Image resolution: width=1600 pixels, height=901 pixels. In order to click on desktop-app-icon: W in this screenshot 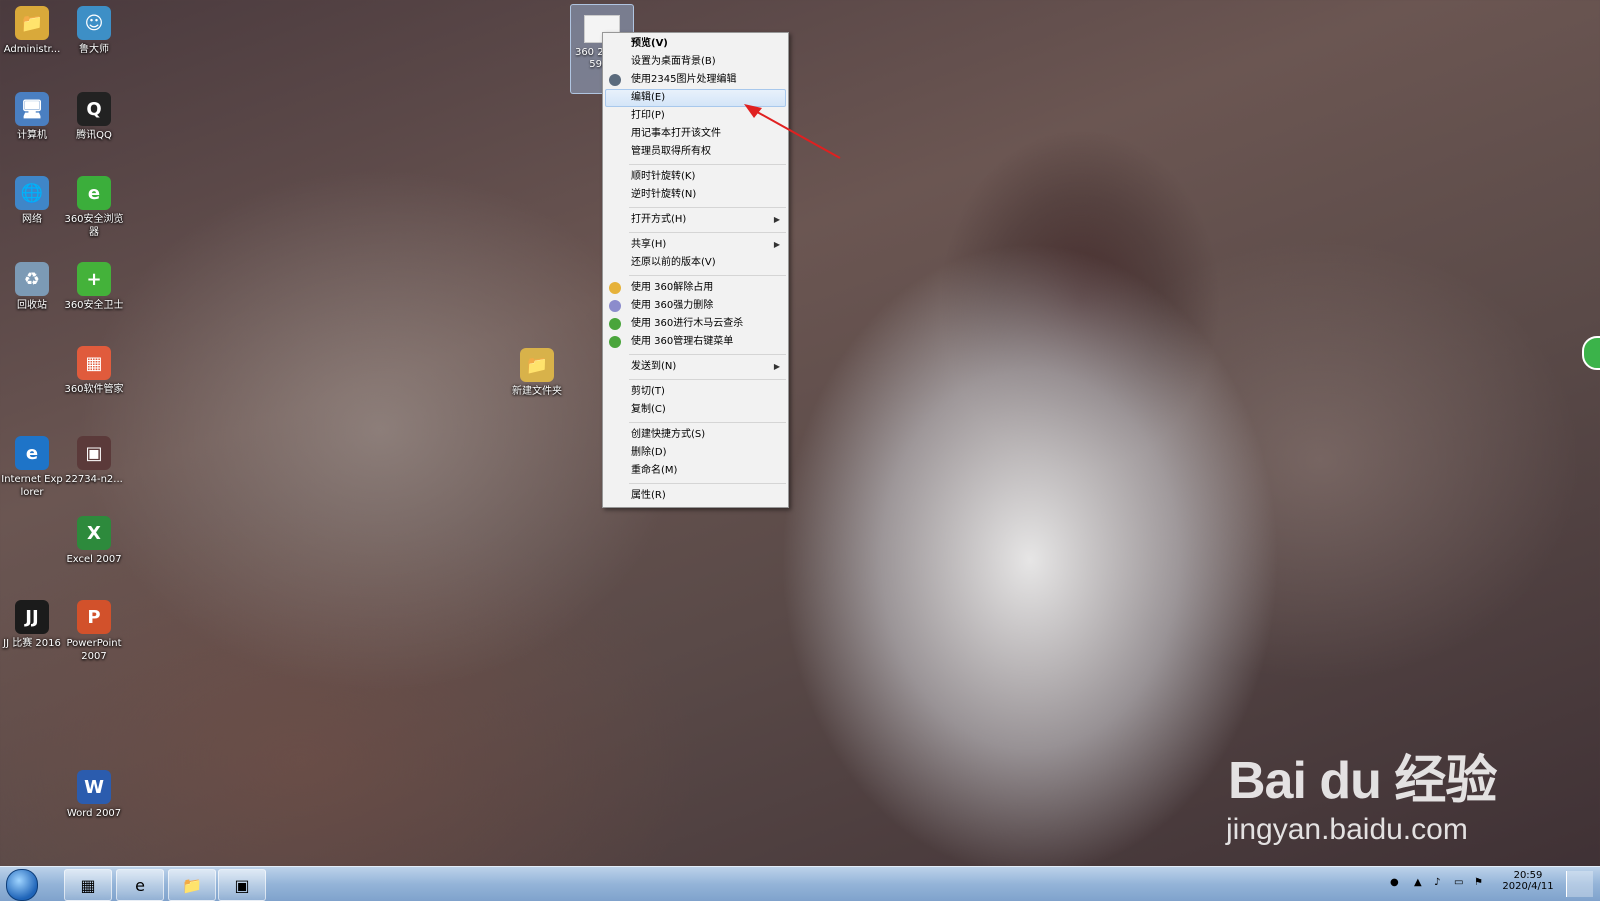, I will do `click(94, 787)`.